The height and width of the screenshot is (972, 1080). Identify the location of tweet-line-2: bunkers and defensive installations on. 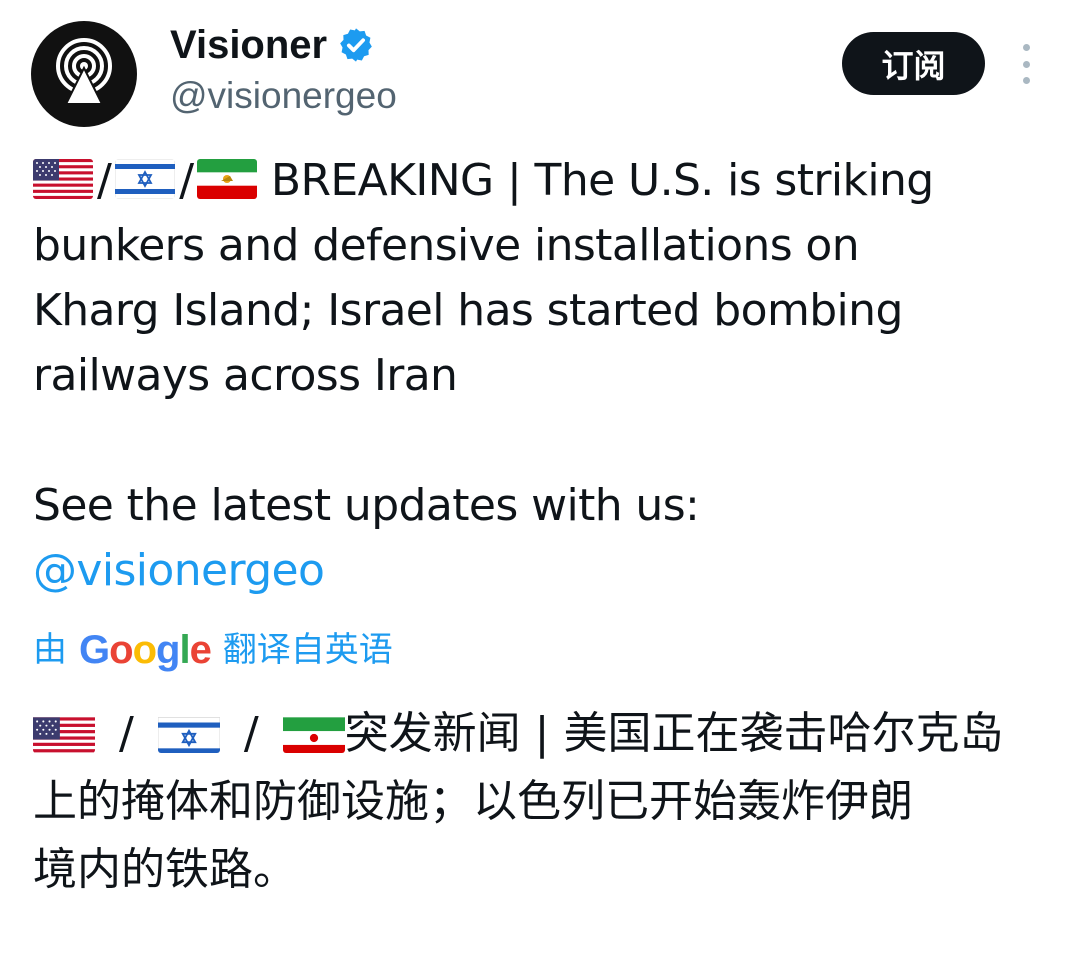
(446, 245).